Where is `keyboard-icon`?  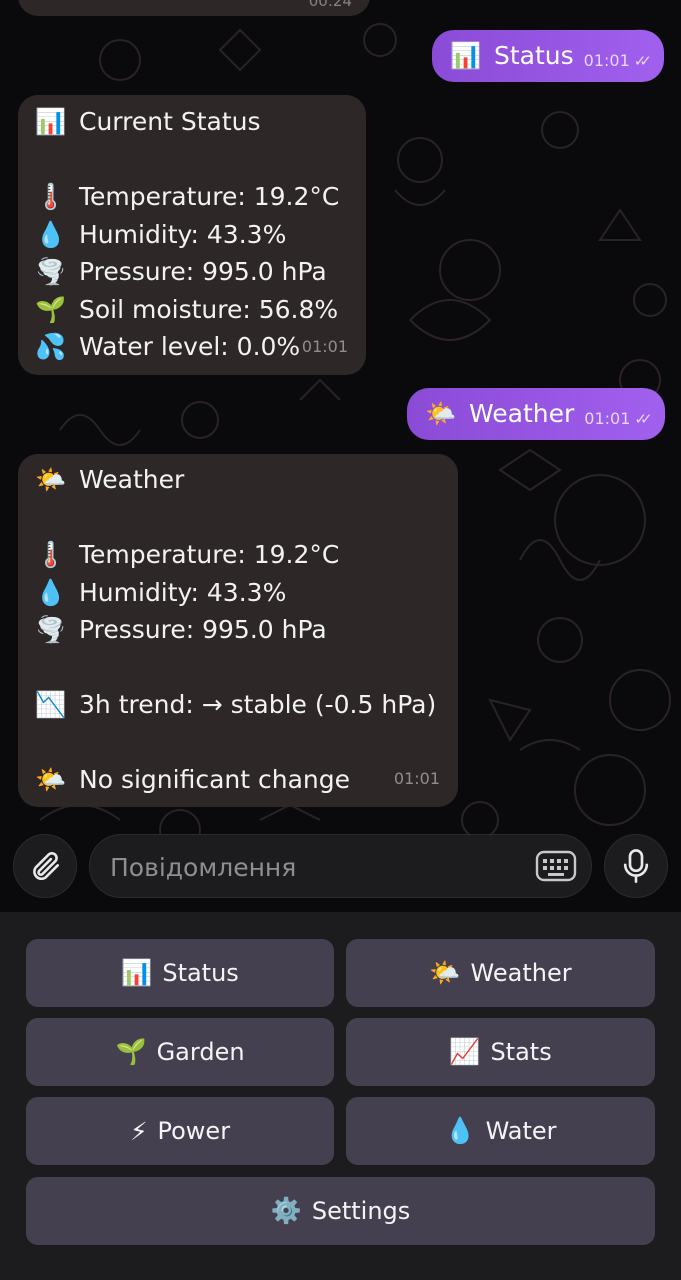
keyboard-icon is located at coordinates (556, 866).